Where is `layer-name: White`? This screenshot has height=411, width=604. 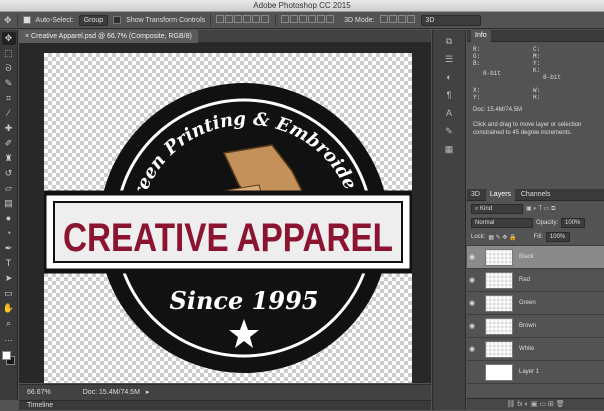
layer-name: White is located at coordinates (526, 349).